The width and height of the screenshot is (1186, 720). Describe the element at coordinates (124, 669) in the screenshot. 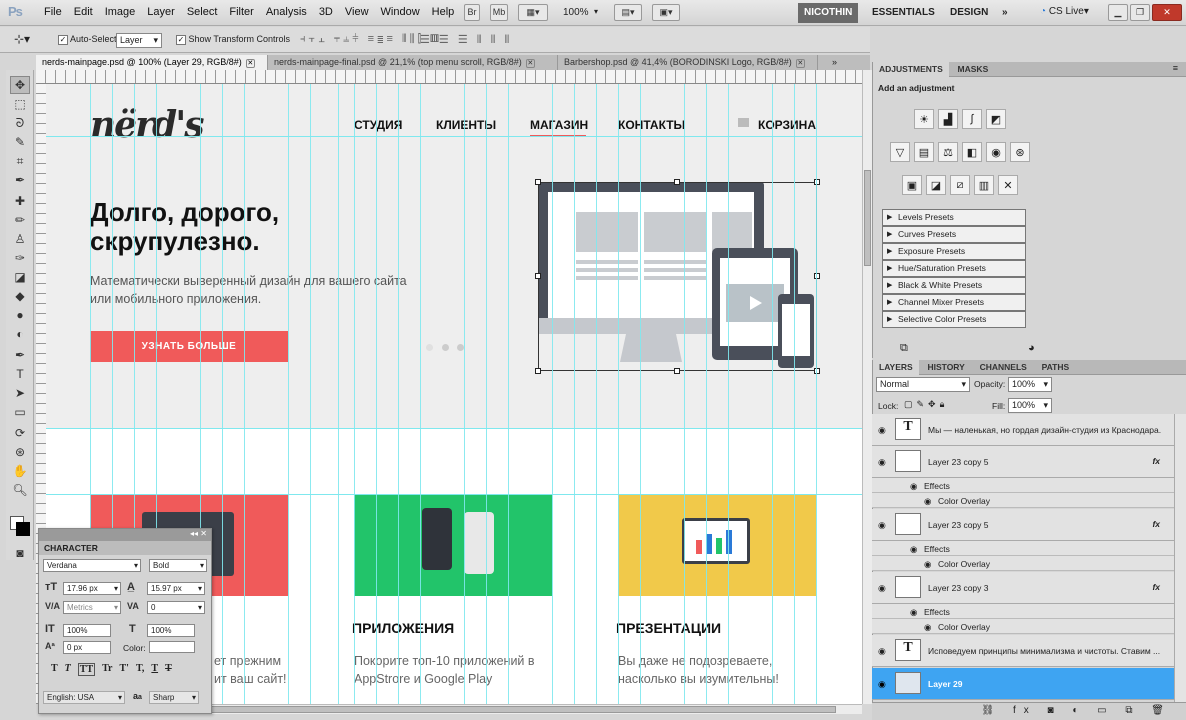

I see `superscript-button: T'` at that location.